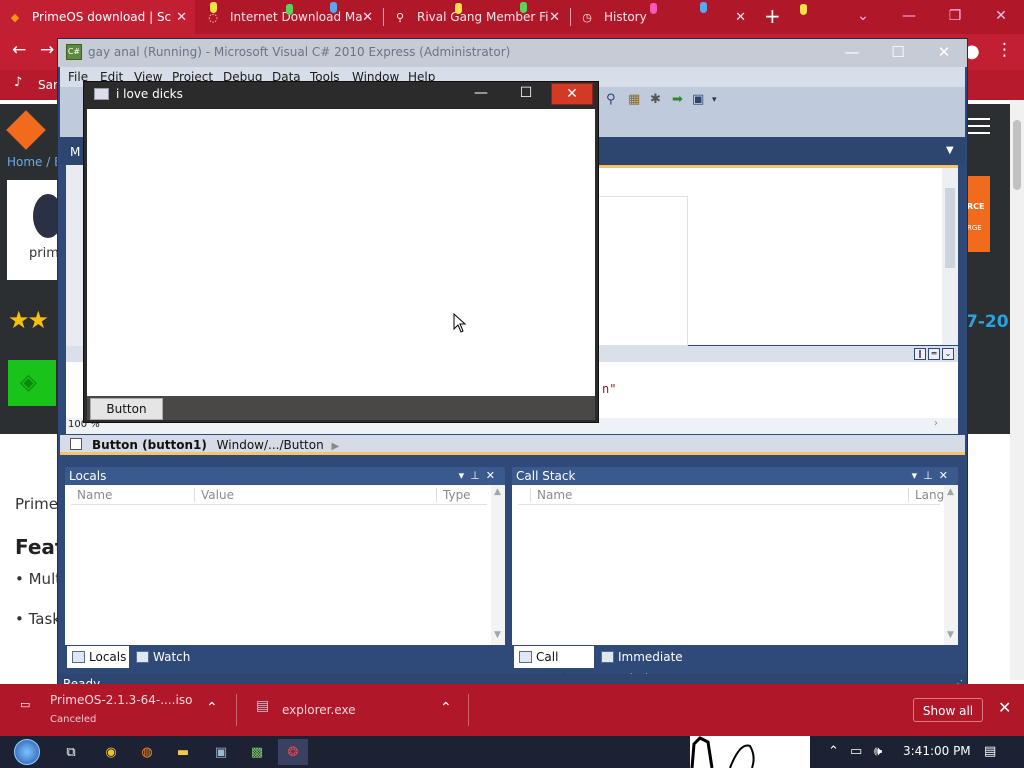  I want to click on browser-tab-rival-gang: ⚲ Rival Gang Member Fi ✕, so click(476, 17).